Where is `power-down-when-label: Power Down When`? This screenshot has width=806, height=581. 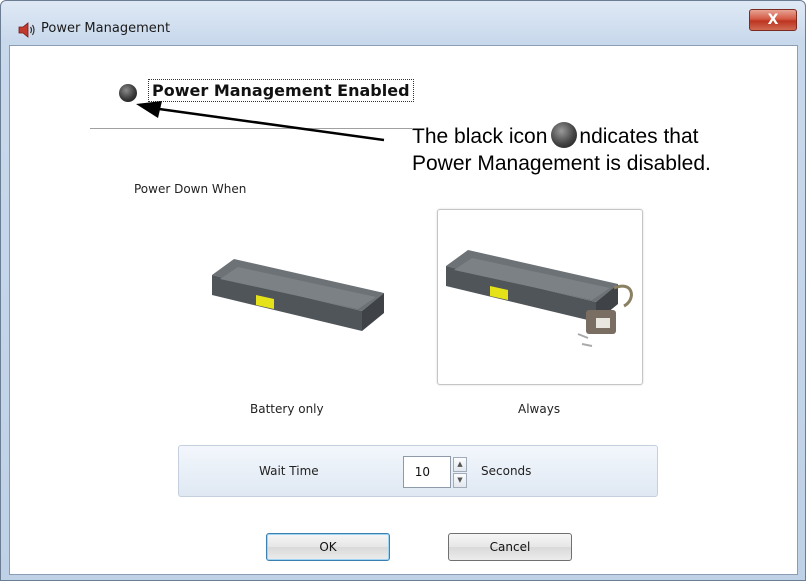
power-down-when-label: Power Down When is located at coordinates (190, 189).